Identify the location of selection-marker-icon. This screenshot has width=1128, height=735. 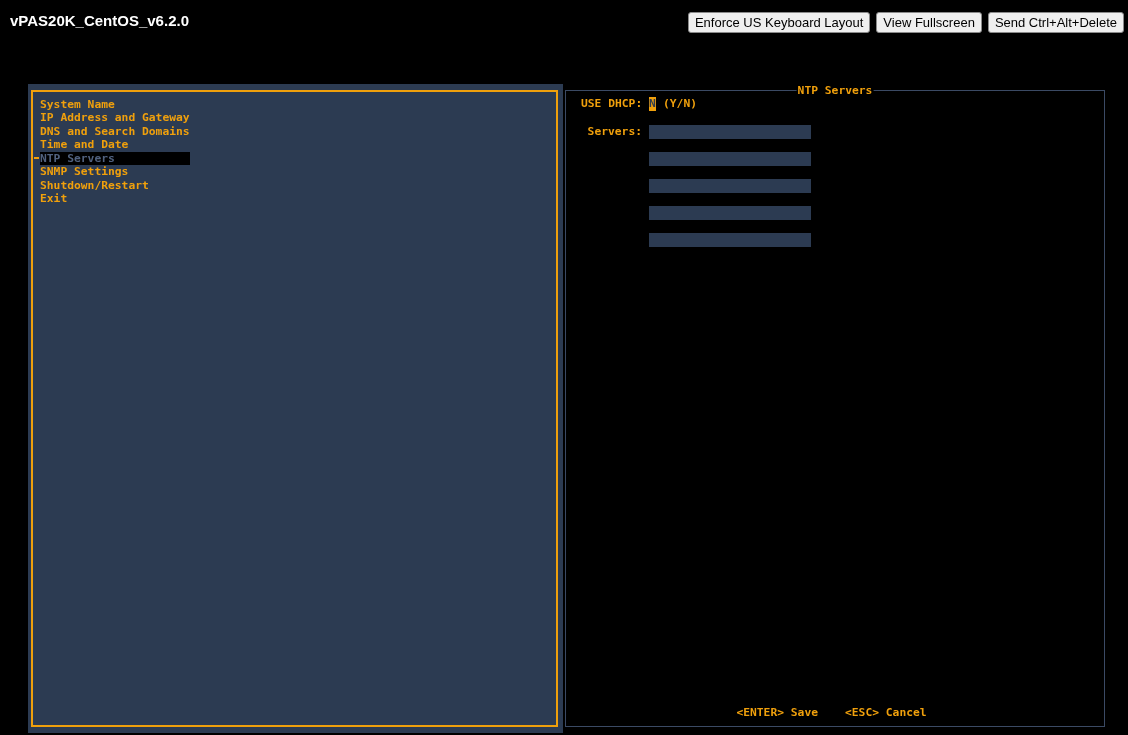
(36, 158).